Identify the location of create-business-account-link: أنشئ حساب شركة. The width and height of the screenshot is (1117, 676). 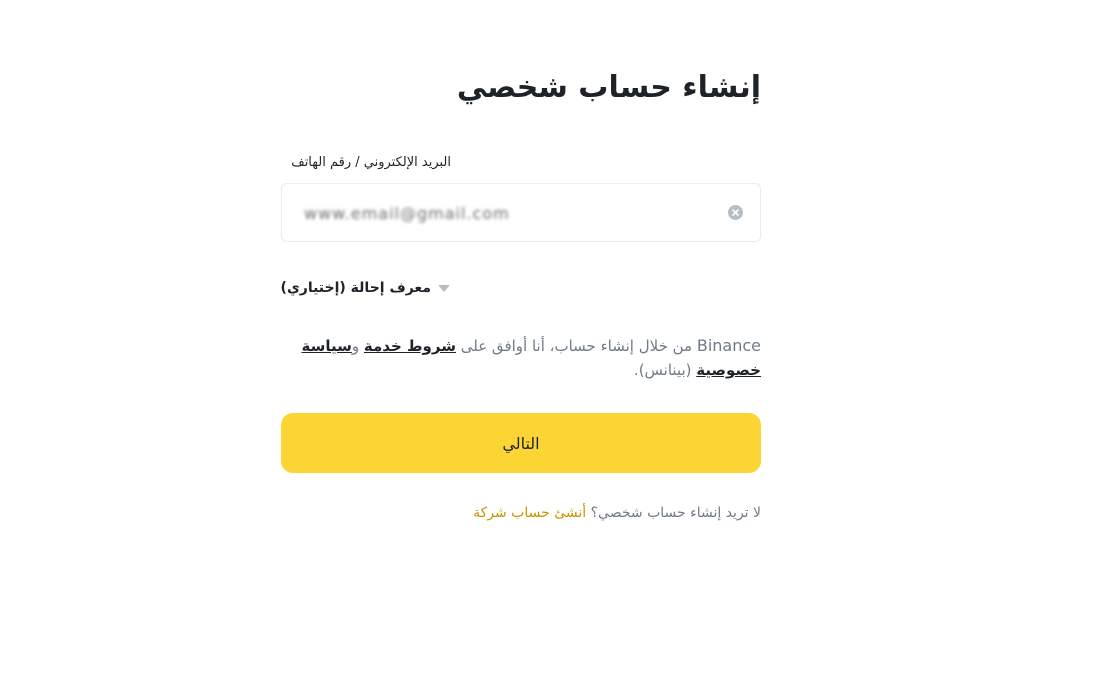
(529, 513).